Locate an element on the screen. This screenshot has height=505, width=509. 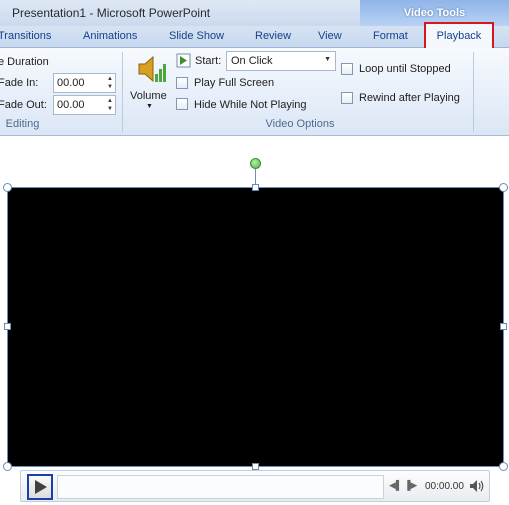
speaker-volume-icon is located at coordinates (152, 69).